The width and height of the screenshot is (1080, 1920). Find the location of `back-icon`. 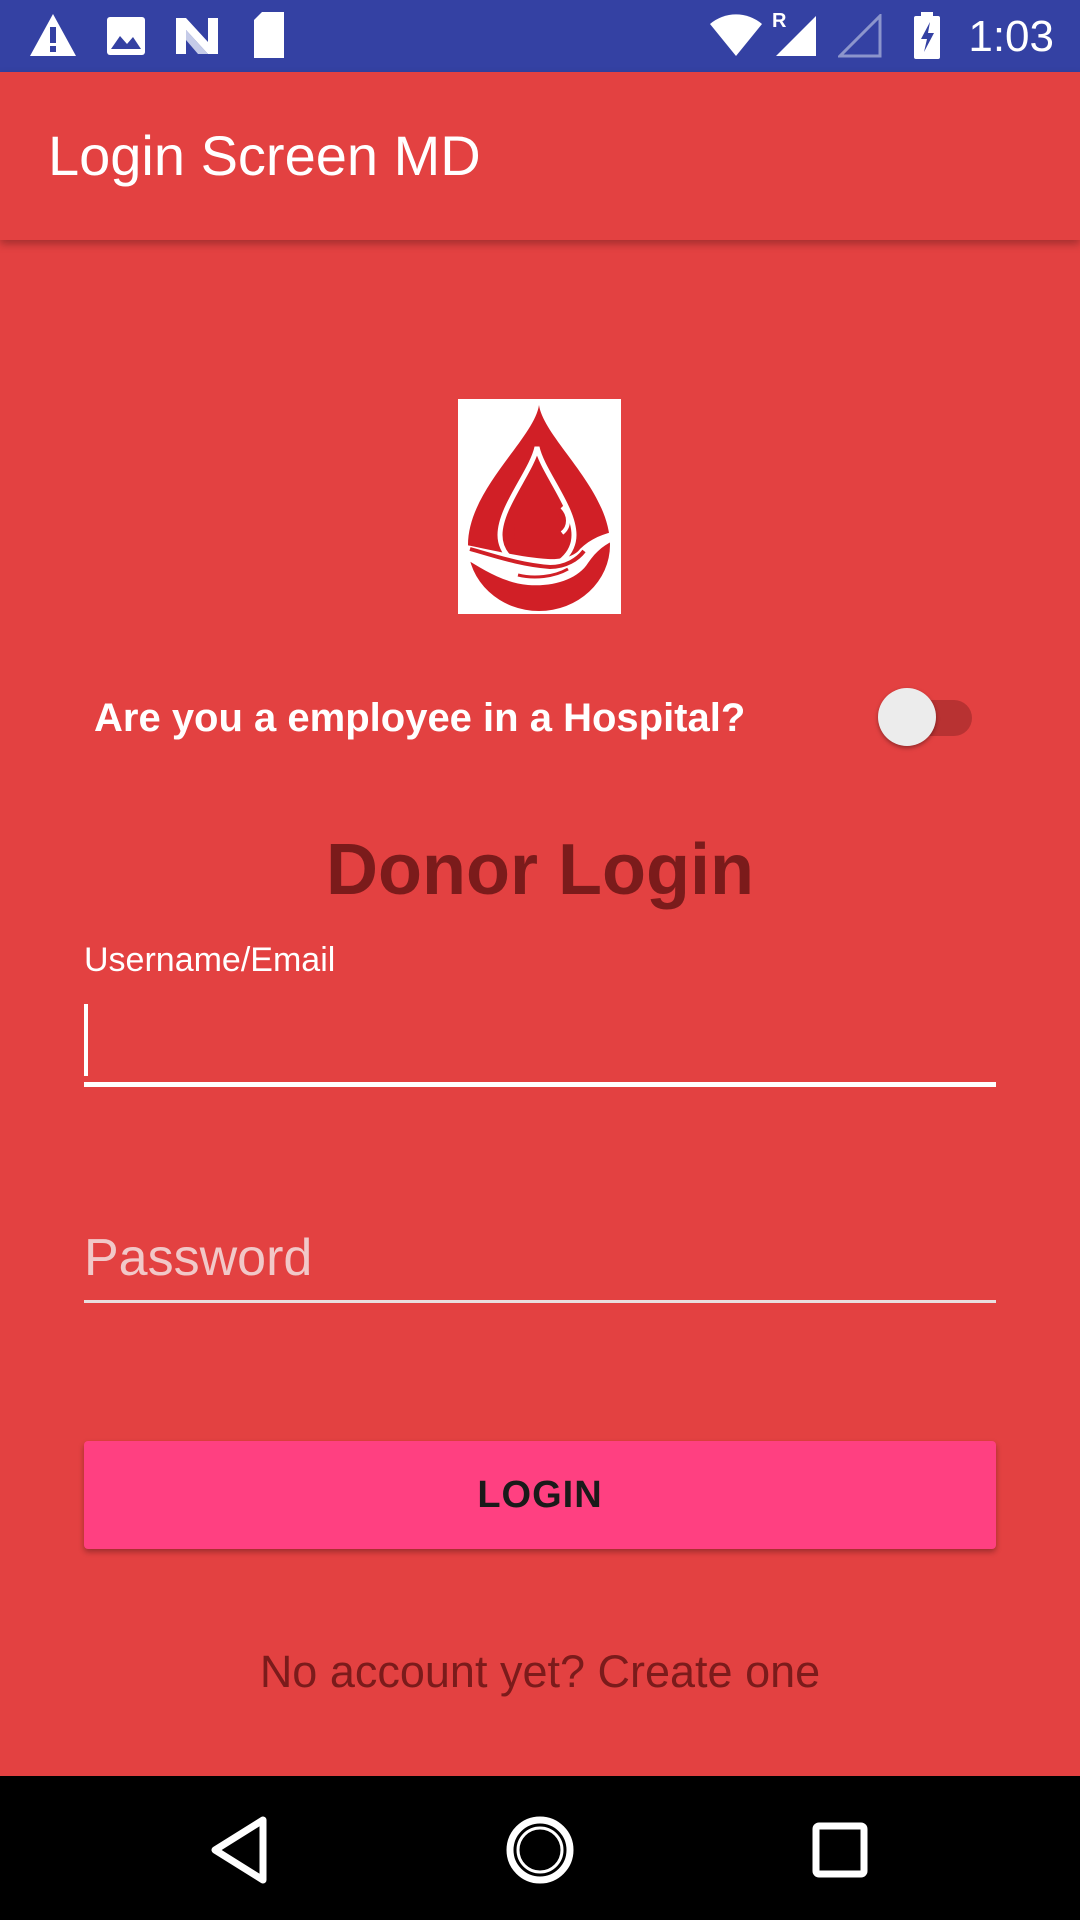

back-icon is located at coordinates (241, 1850).